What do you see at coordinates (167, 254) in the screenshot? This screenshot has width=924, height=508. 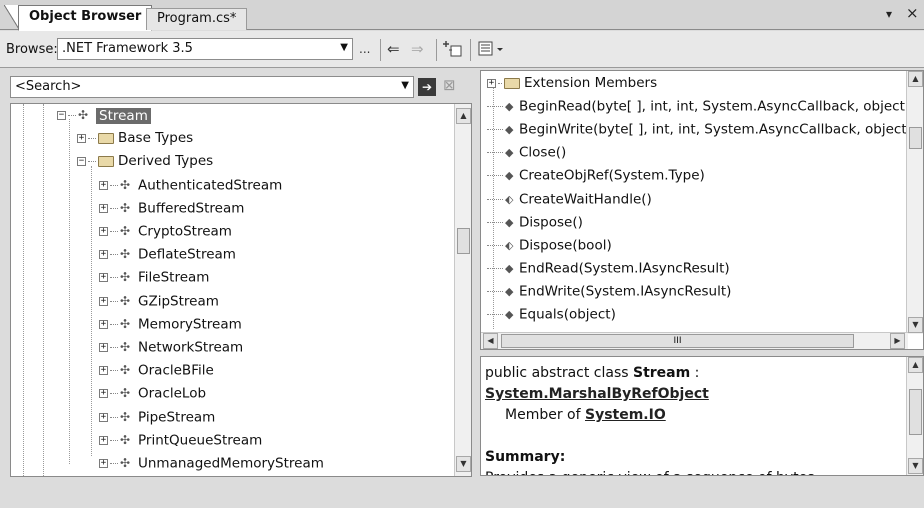 I see `tree-item: + ✣ DeflateStream` at bounding box center [167, 254].